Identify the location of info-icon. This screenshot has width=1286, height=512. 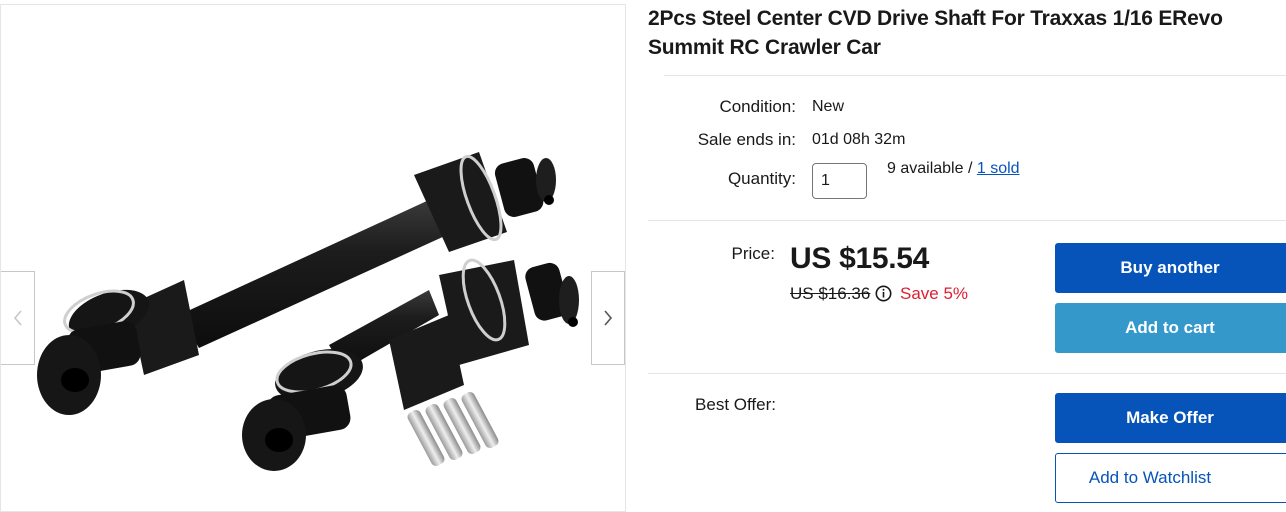
(883, 293).